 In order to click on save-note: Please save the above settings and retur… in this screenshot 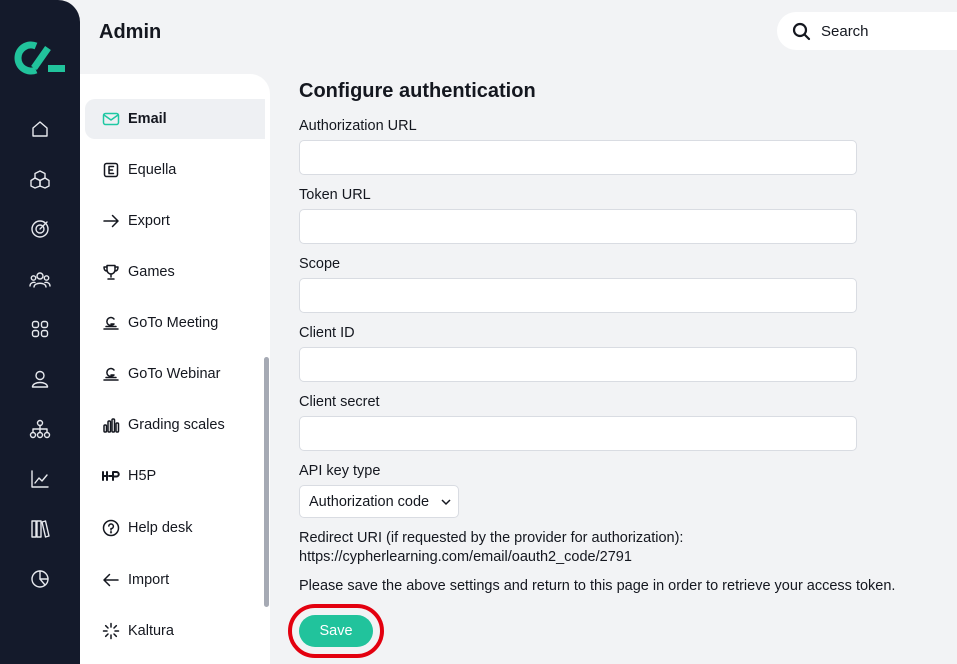, I will do `click(597, 586)`.